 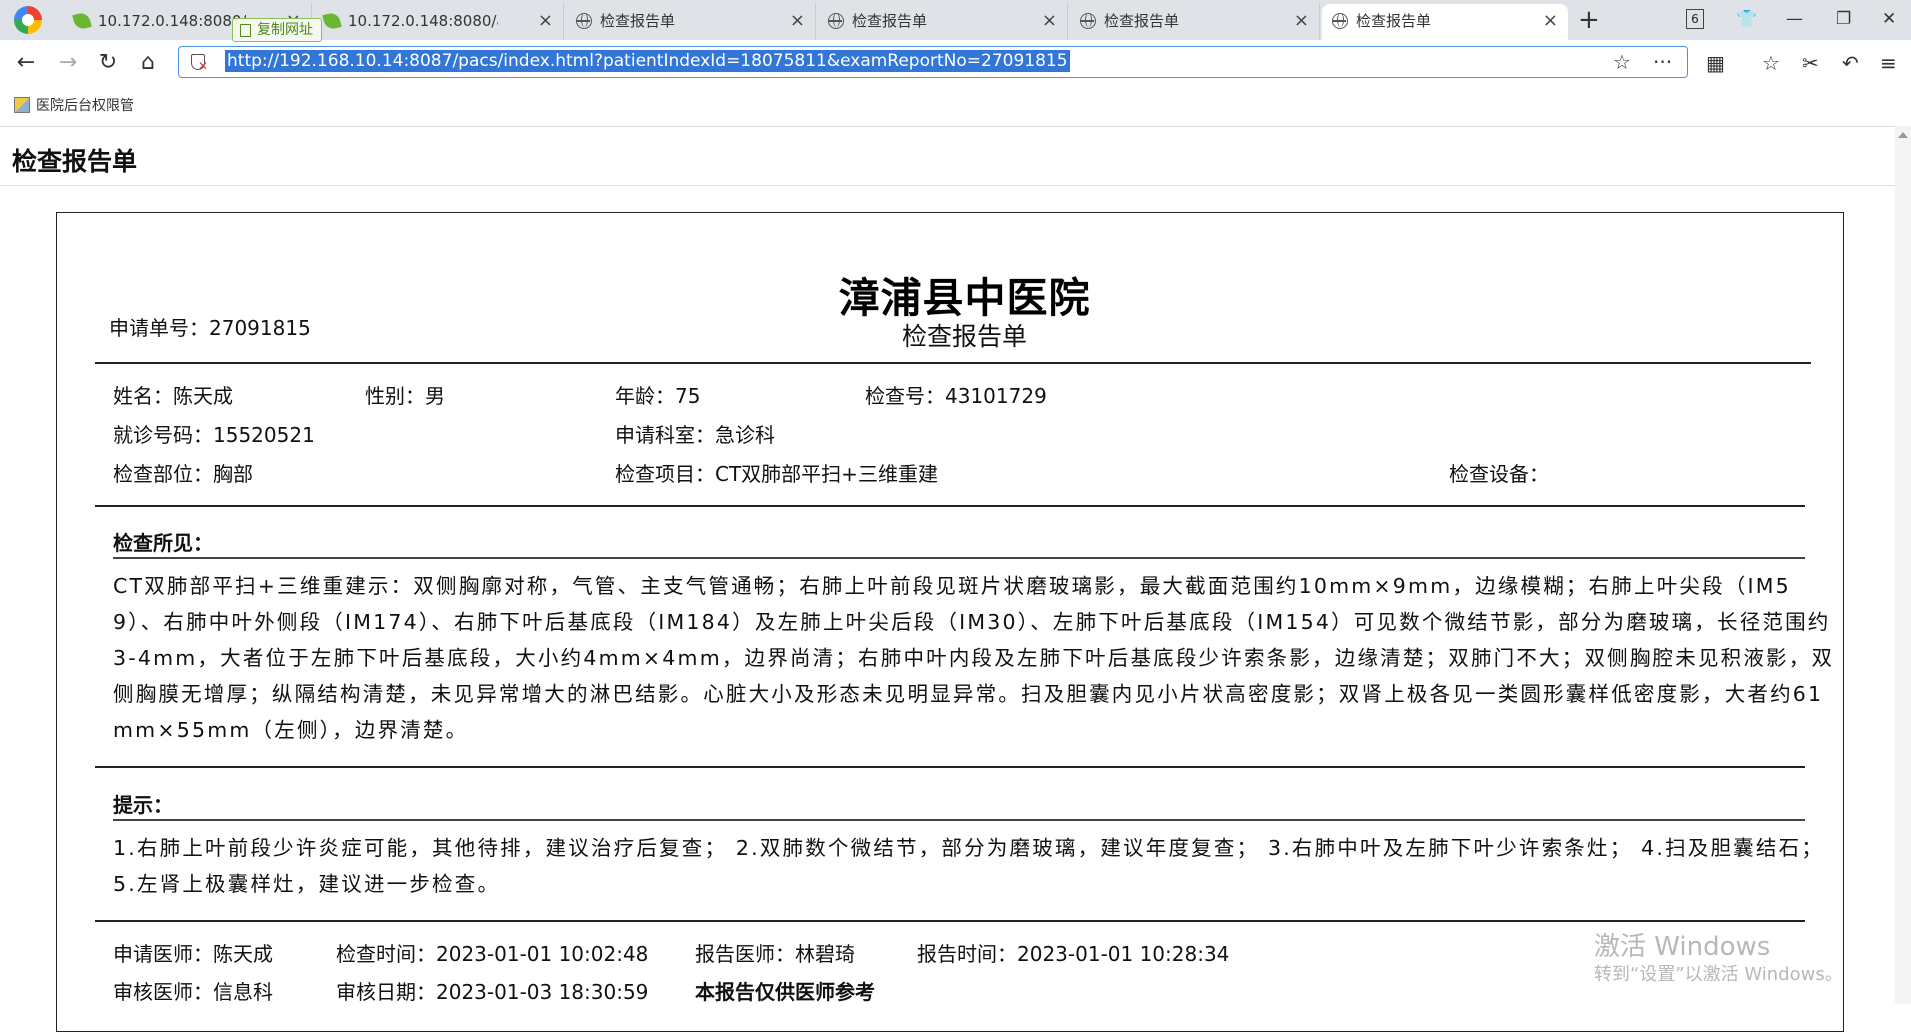 I want to click on request-number: 申请单号：27091815, so click(x=210, y=328).